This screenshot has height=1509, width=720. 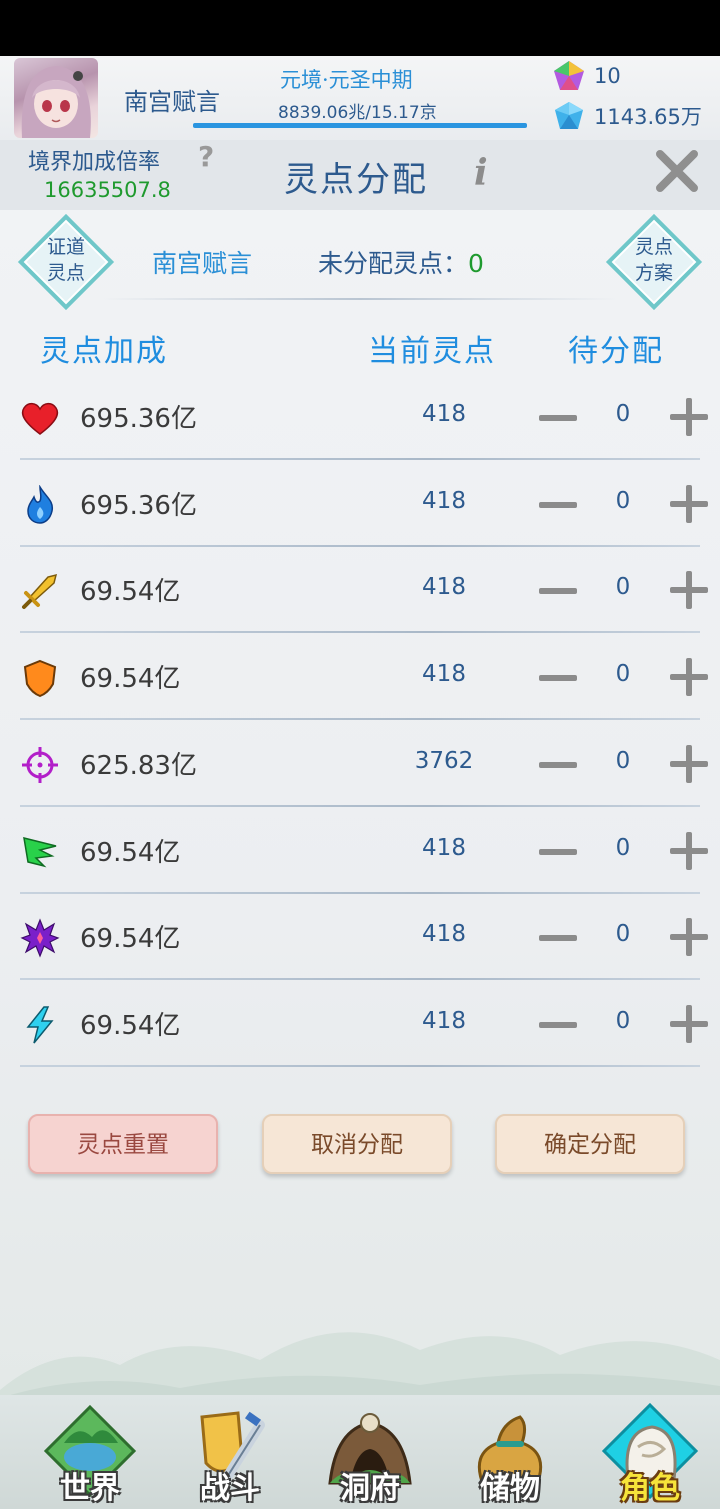 I want to click on status-bar, so click(x=360, y=28).